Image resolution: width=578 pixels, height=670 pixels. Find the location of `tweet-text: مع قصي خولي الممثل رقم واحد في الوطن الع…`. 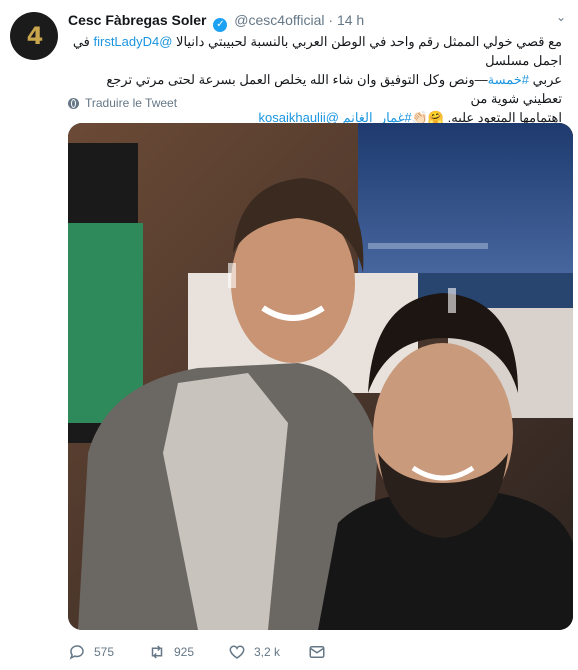

tweet-text: مع قصي خولي الممثل رقم واحد في الوطن الع… is located at coordinates (315, 79).